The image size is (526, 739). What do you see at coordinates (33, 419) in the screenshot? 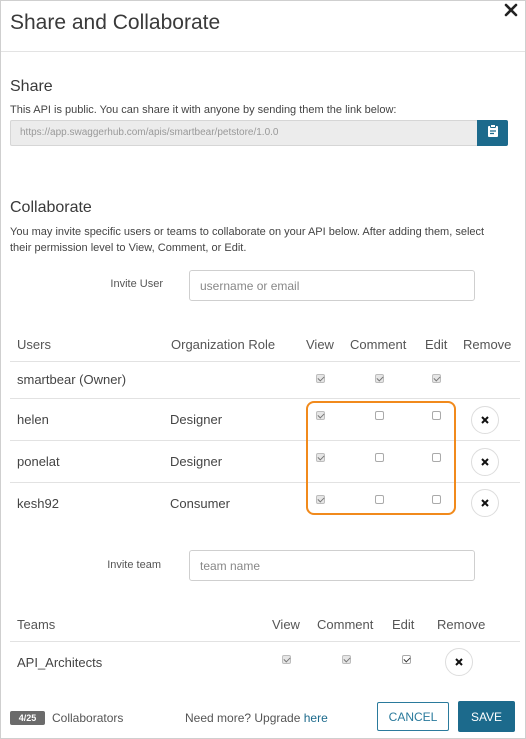
I see `user-name-helen: helen` at bounding box center [33, 419].